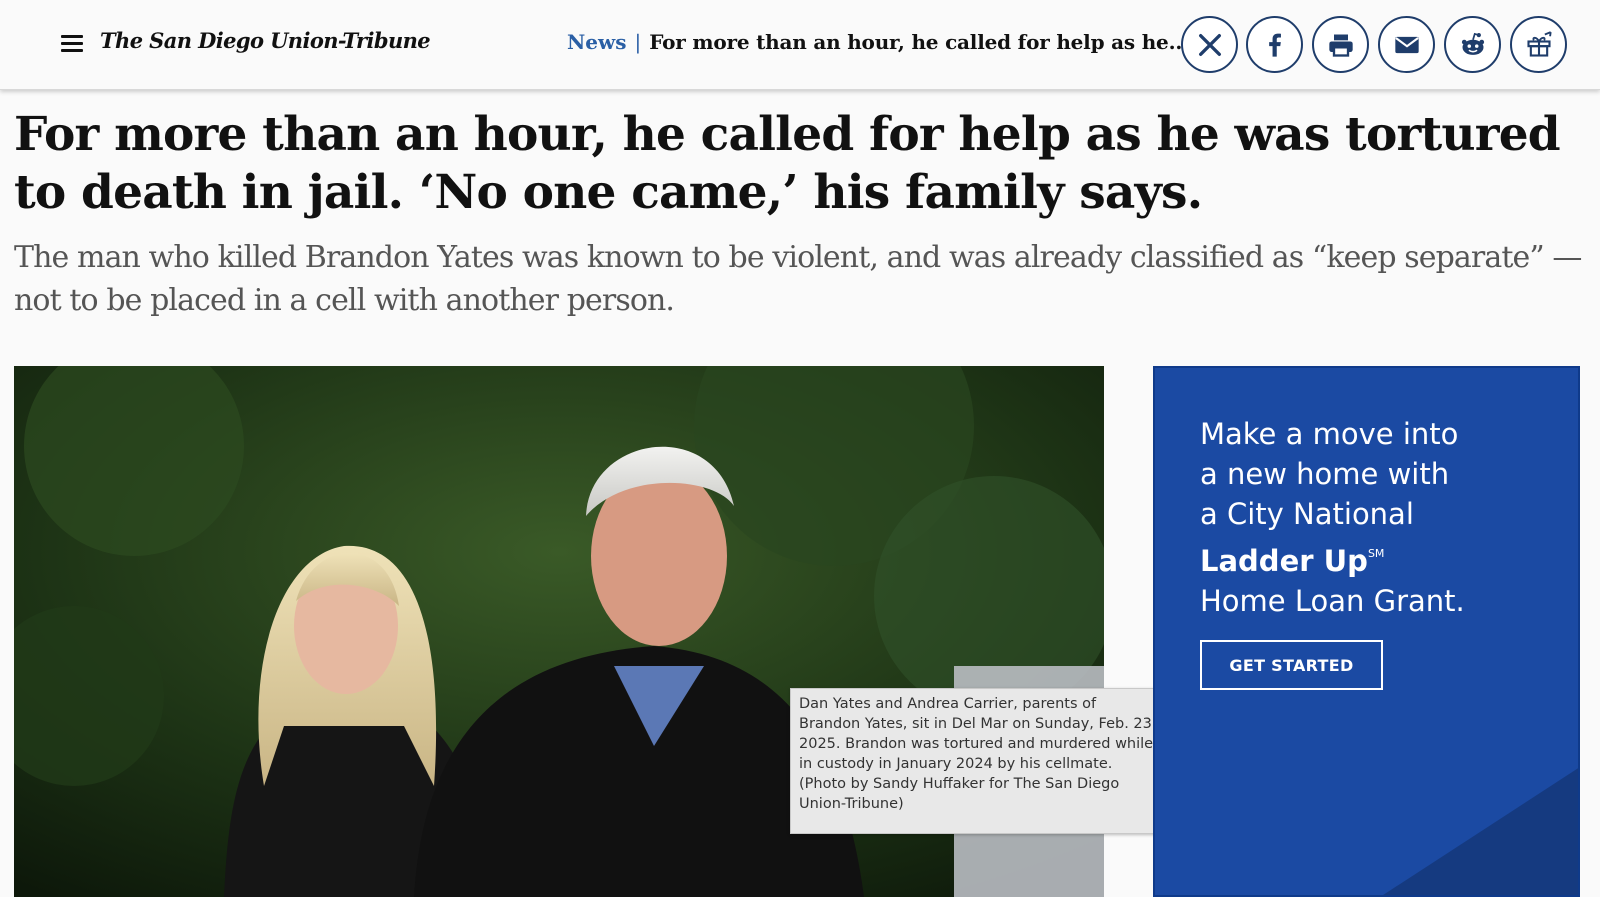 The width and height of the screenshot is (1600, 897). I want to click on share-reddit-button, so click(1472, 44).